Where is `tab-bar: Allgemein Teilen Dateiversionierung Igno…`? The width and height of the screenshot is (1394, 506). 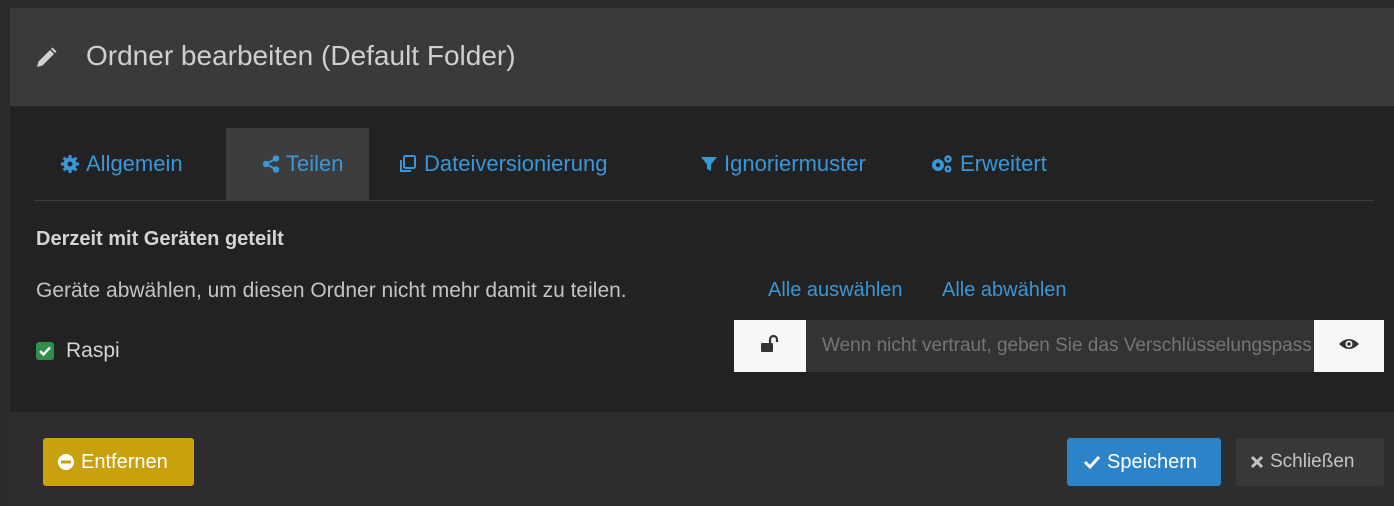 tab-bar: Allgemein Teilen Dateiversionierung Igno… is located at coordinates (704, 164).